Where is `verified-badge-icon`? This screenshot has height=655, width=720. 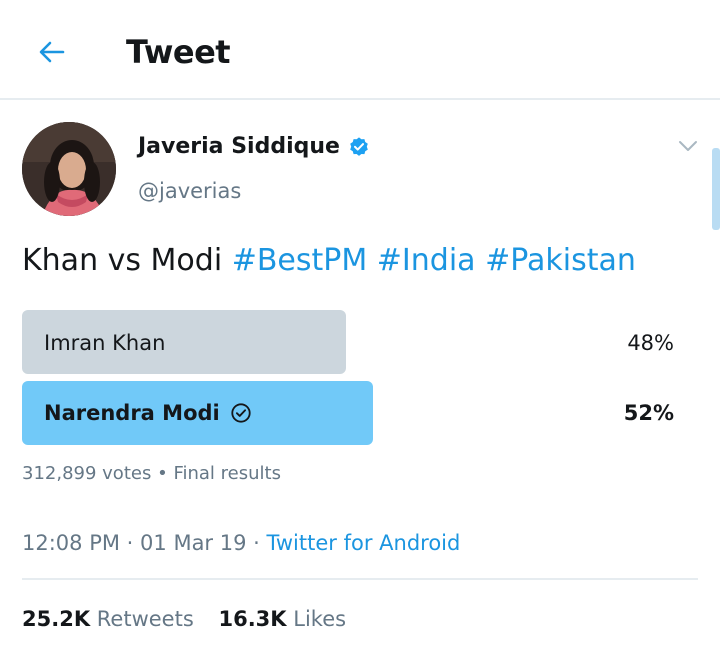 verified-badge-icon is located at coordinates (359, 146).